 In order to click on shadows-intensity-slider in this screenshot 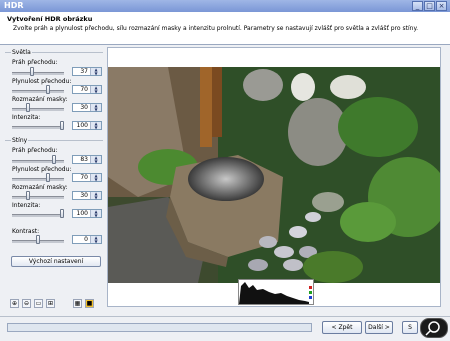, I will do `click(38, 214)`.